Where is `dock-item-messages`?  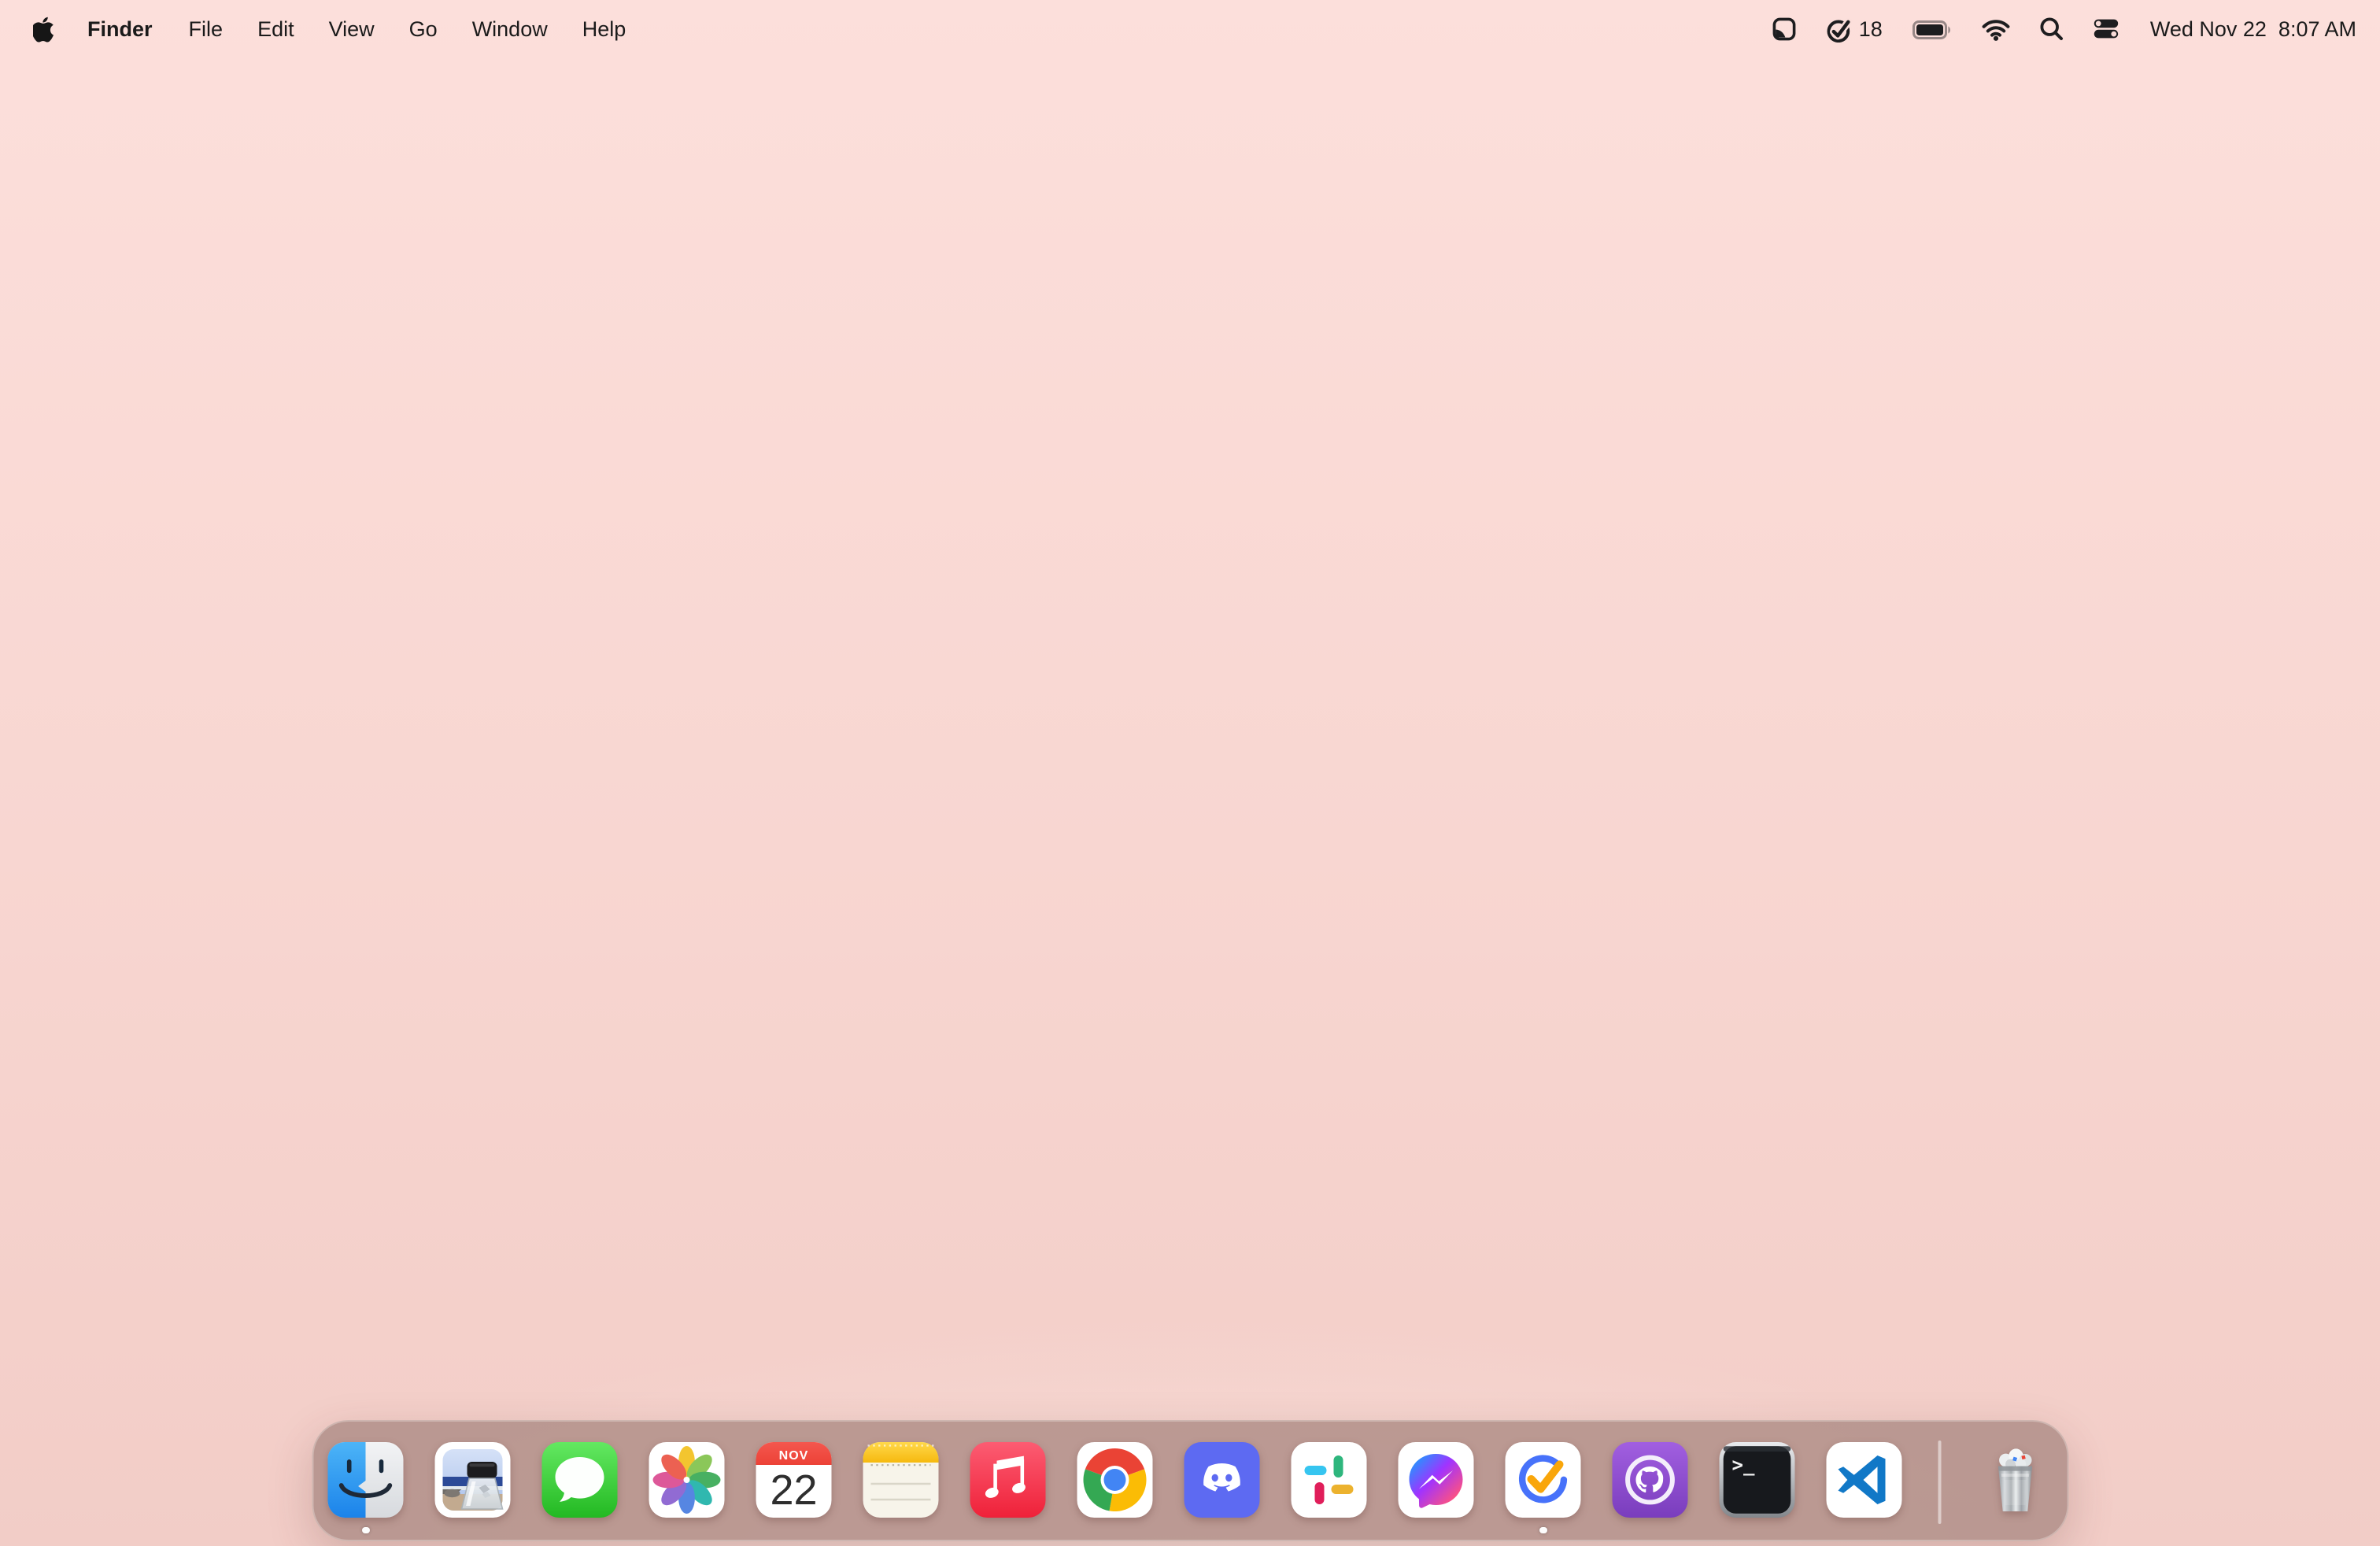 dock-item-messages is located at coordinates (579, 1481).